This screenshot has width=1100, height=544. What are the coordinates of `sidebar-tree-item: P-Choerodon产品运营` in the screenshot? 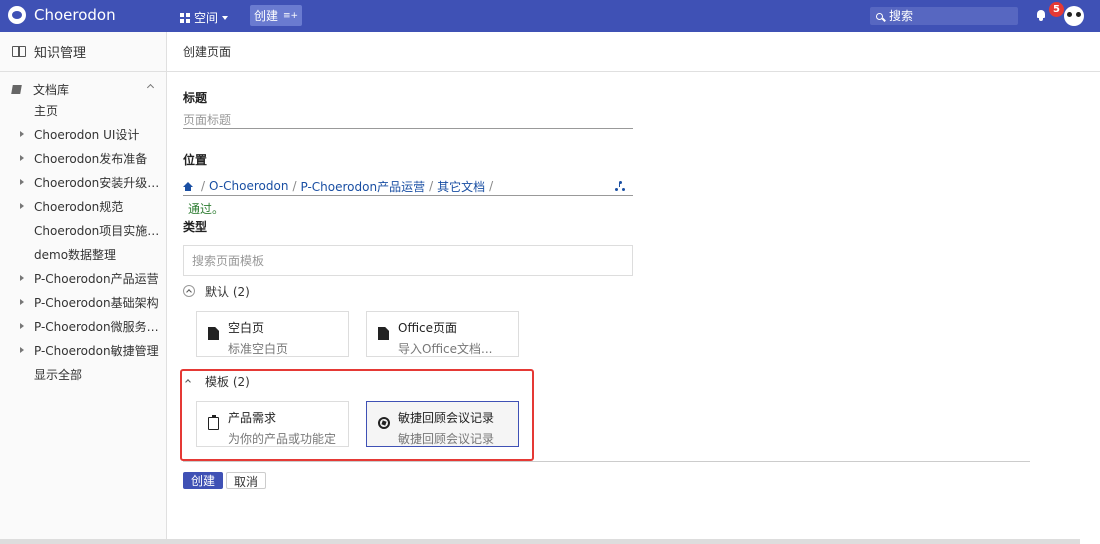 It's located at (92, 278).